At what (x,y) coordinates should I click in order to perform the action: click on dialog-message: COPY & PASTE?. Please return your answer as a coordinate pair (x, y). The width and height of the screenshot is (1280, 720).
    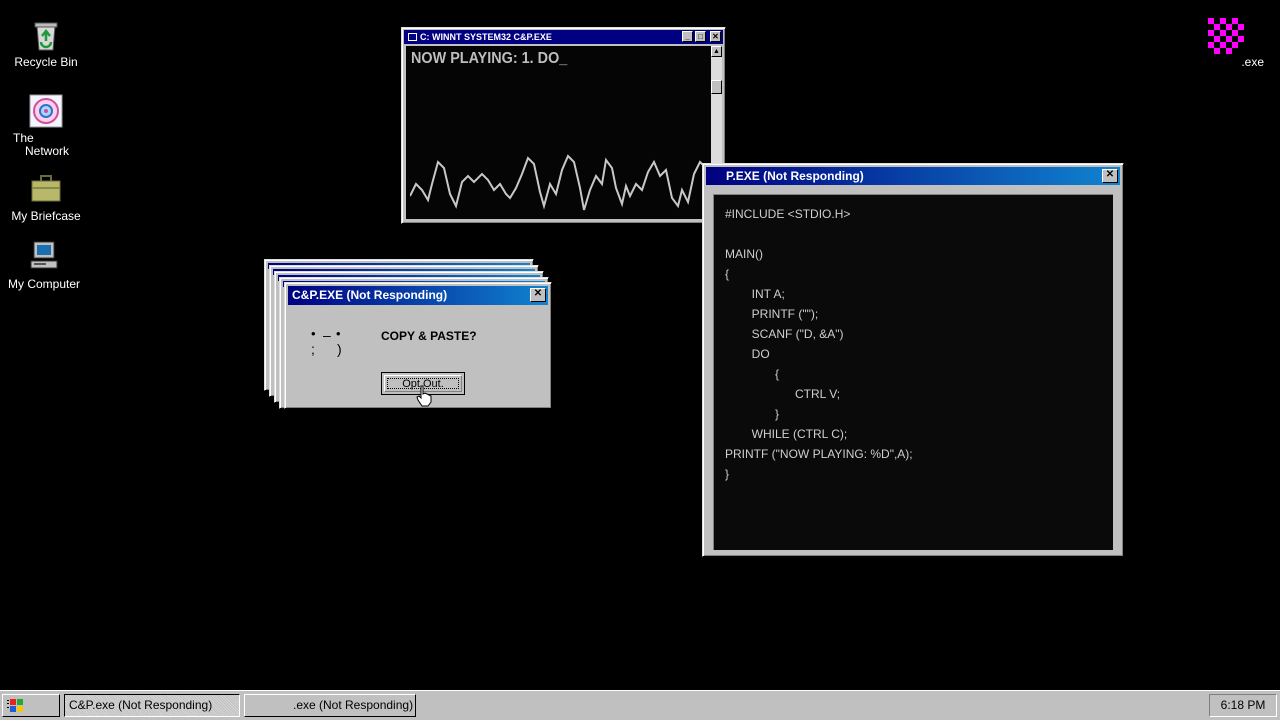
    Looking at the image, I should click on (429, 336).